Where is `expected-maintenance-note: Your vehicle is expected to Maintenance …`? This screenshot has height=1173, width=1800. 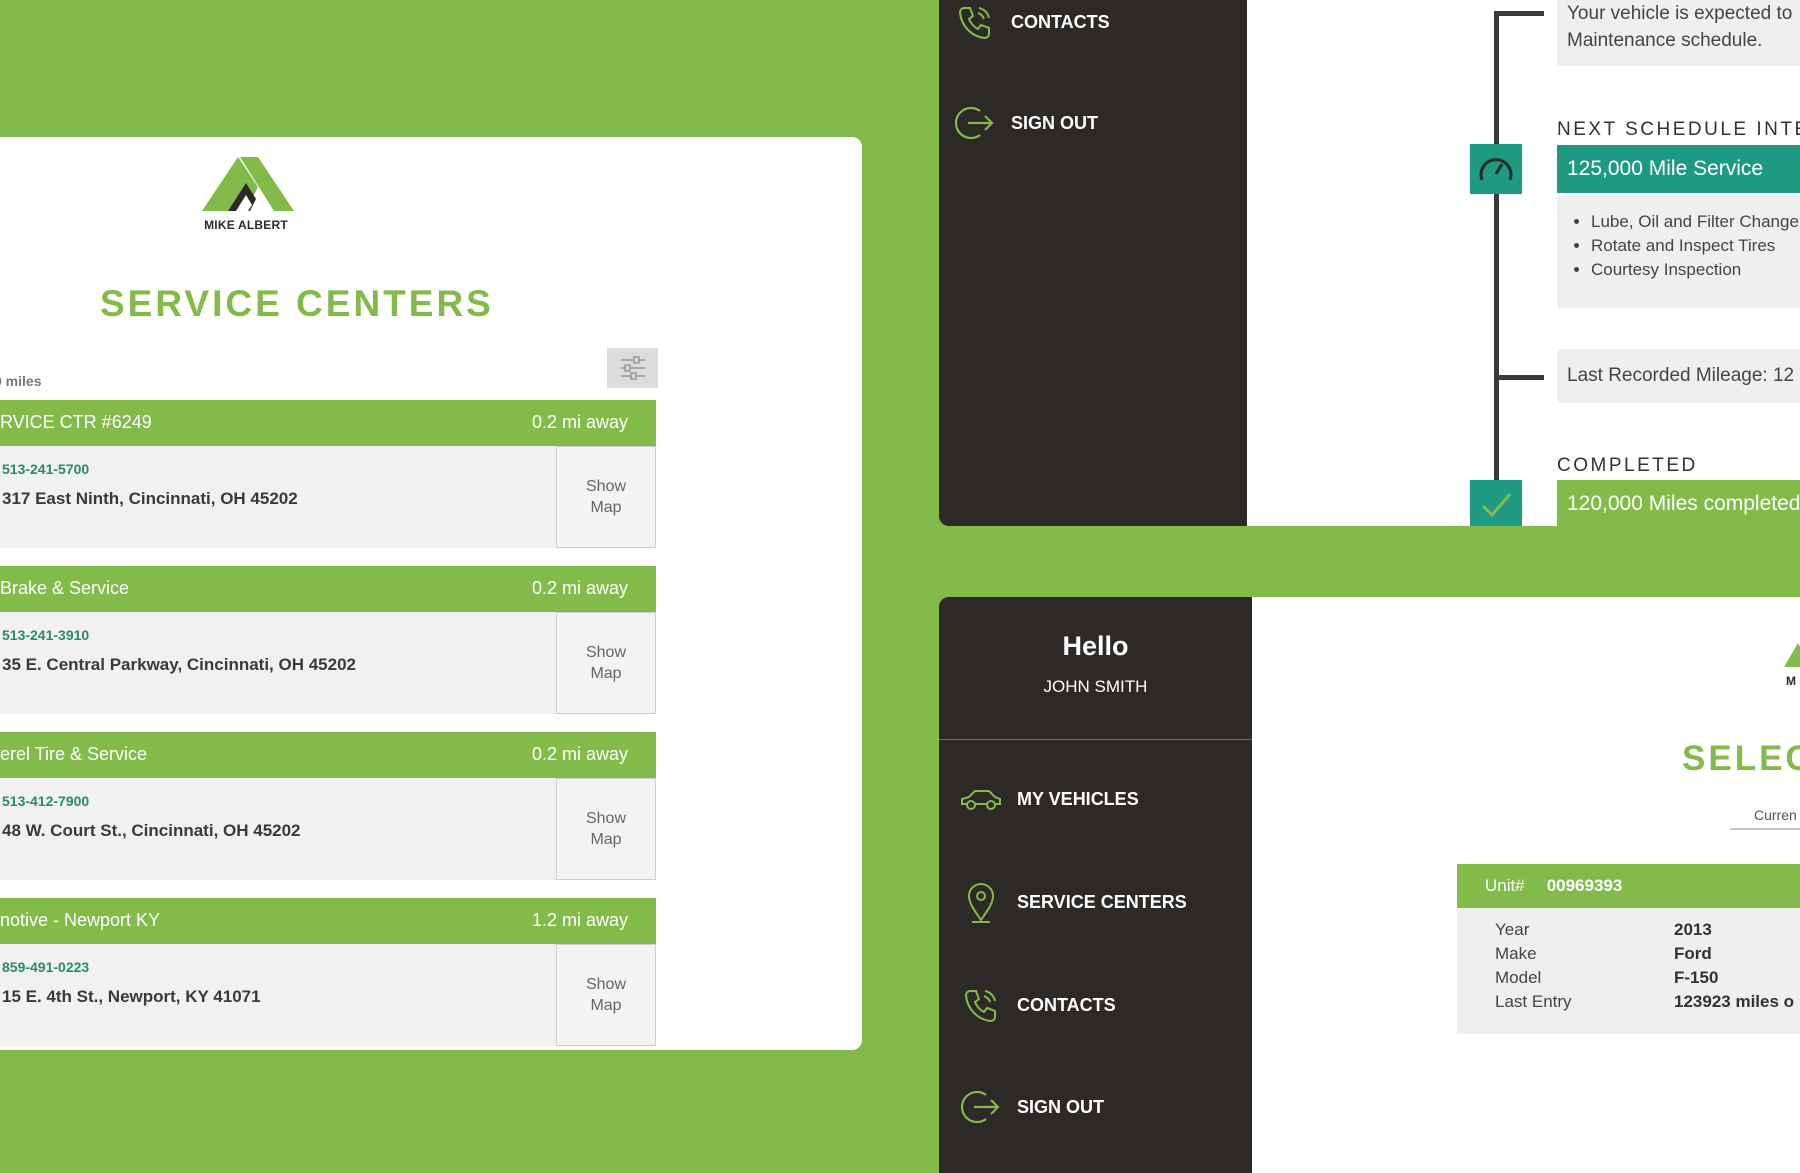
expected-maintenance-note: Your vehicle is expected to Maintenance … is located at coordinates (1678, 33).